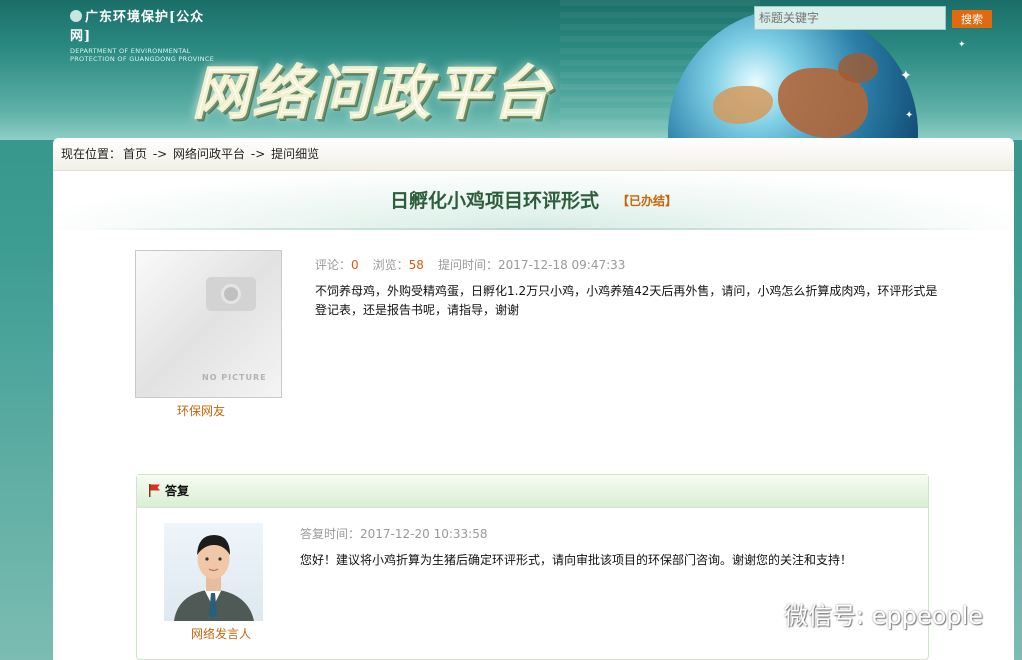  Describe the element at coordinates (234, 377) in the screenshot. I see `no-picture-label: NO PICTURE` at that location.